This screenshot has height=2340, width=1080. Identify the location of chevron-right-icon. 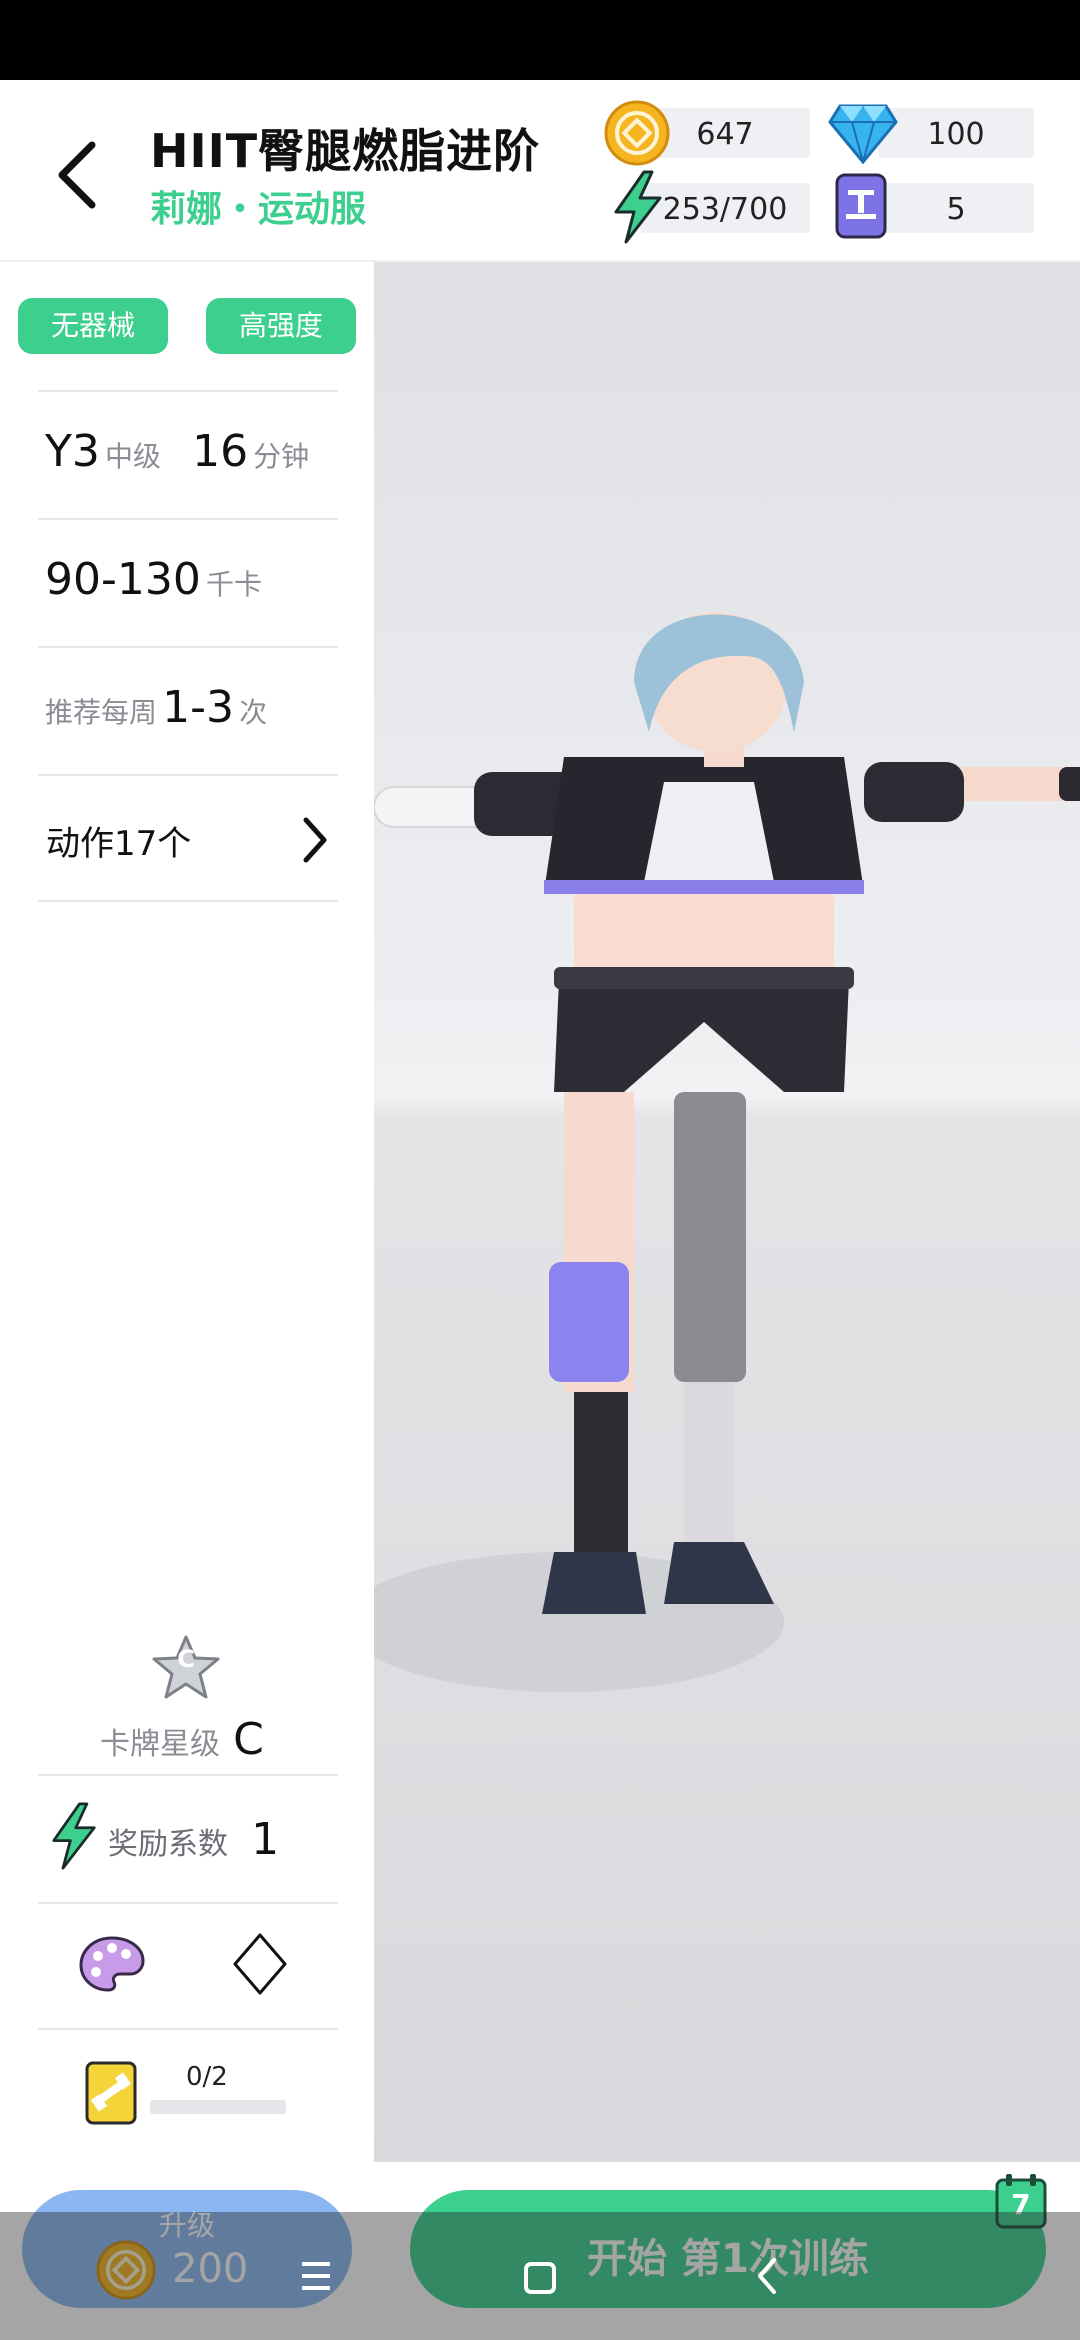
(315, 840).